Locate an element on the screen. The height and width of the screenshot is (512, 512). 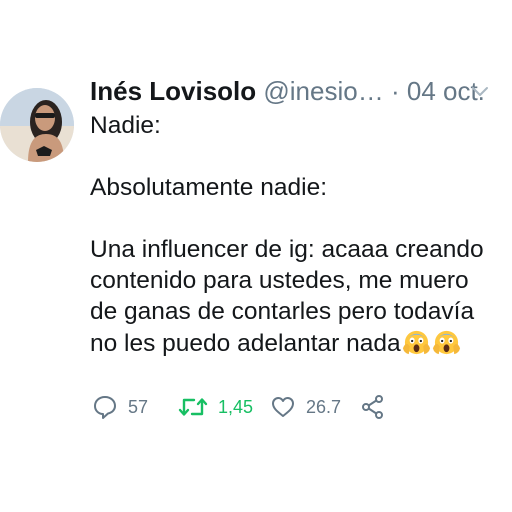
speech-bubble-icon is located at coordinates (105, 407).